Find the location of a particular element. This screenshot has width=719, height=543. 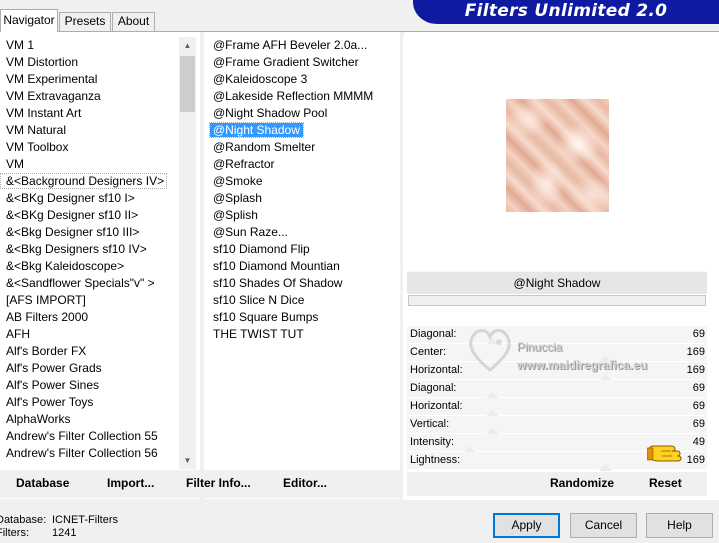

category-item: Alf's Border FX is located at coordinates (89, 351).